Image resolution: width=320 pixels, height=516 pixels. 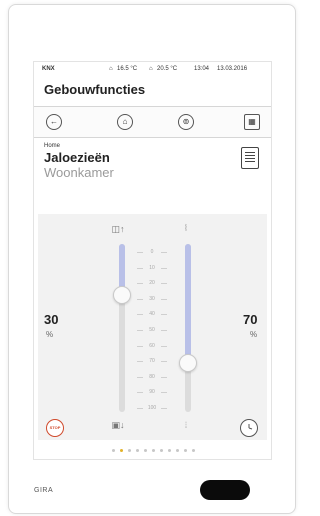 What do you see at coordinates (186, 425) in the screenshot?
I see `slat-closed-icon: ⦙` at bounding box center [186, 425].